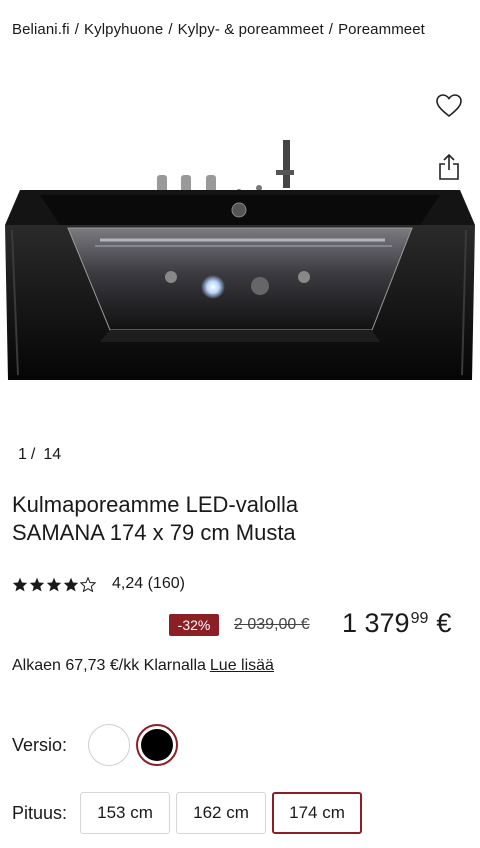 This screenshot has width=480, height=848. I want to click on klarna-financing: Alkaen 67,73 €/kk Klarnalla Lue lisää, so click(143, 666).